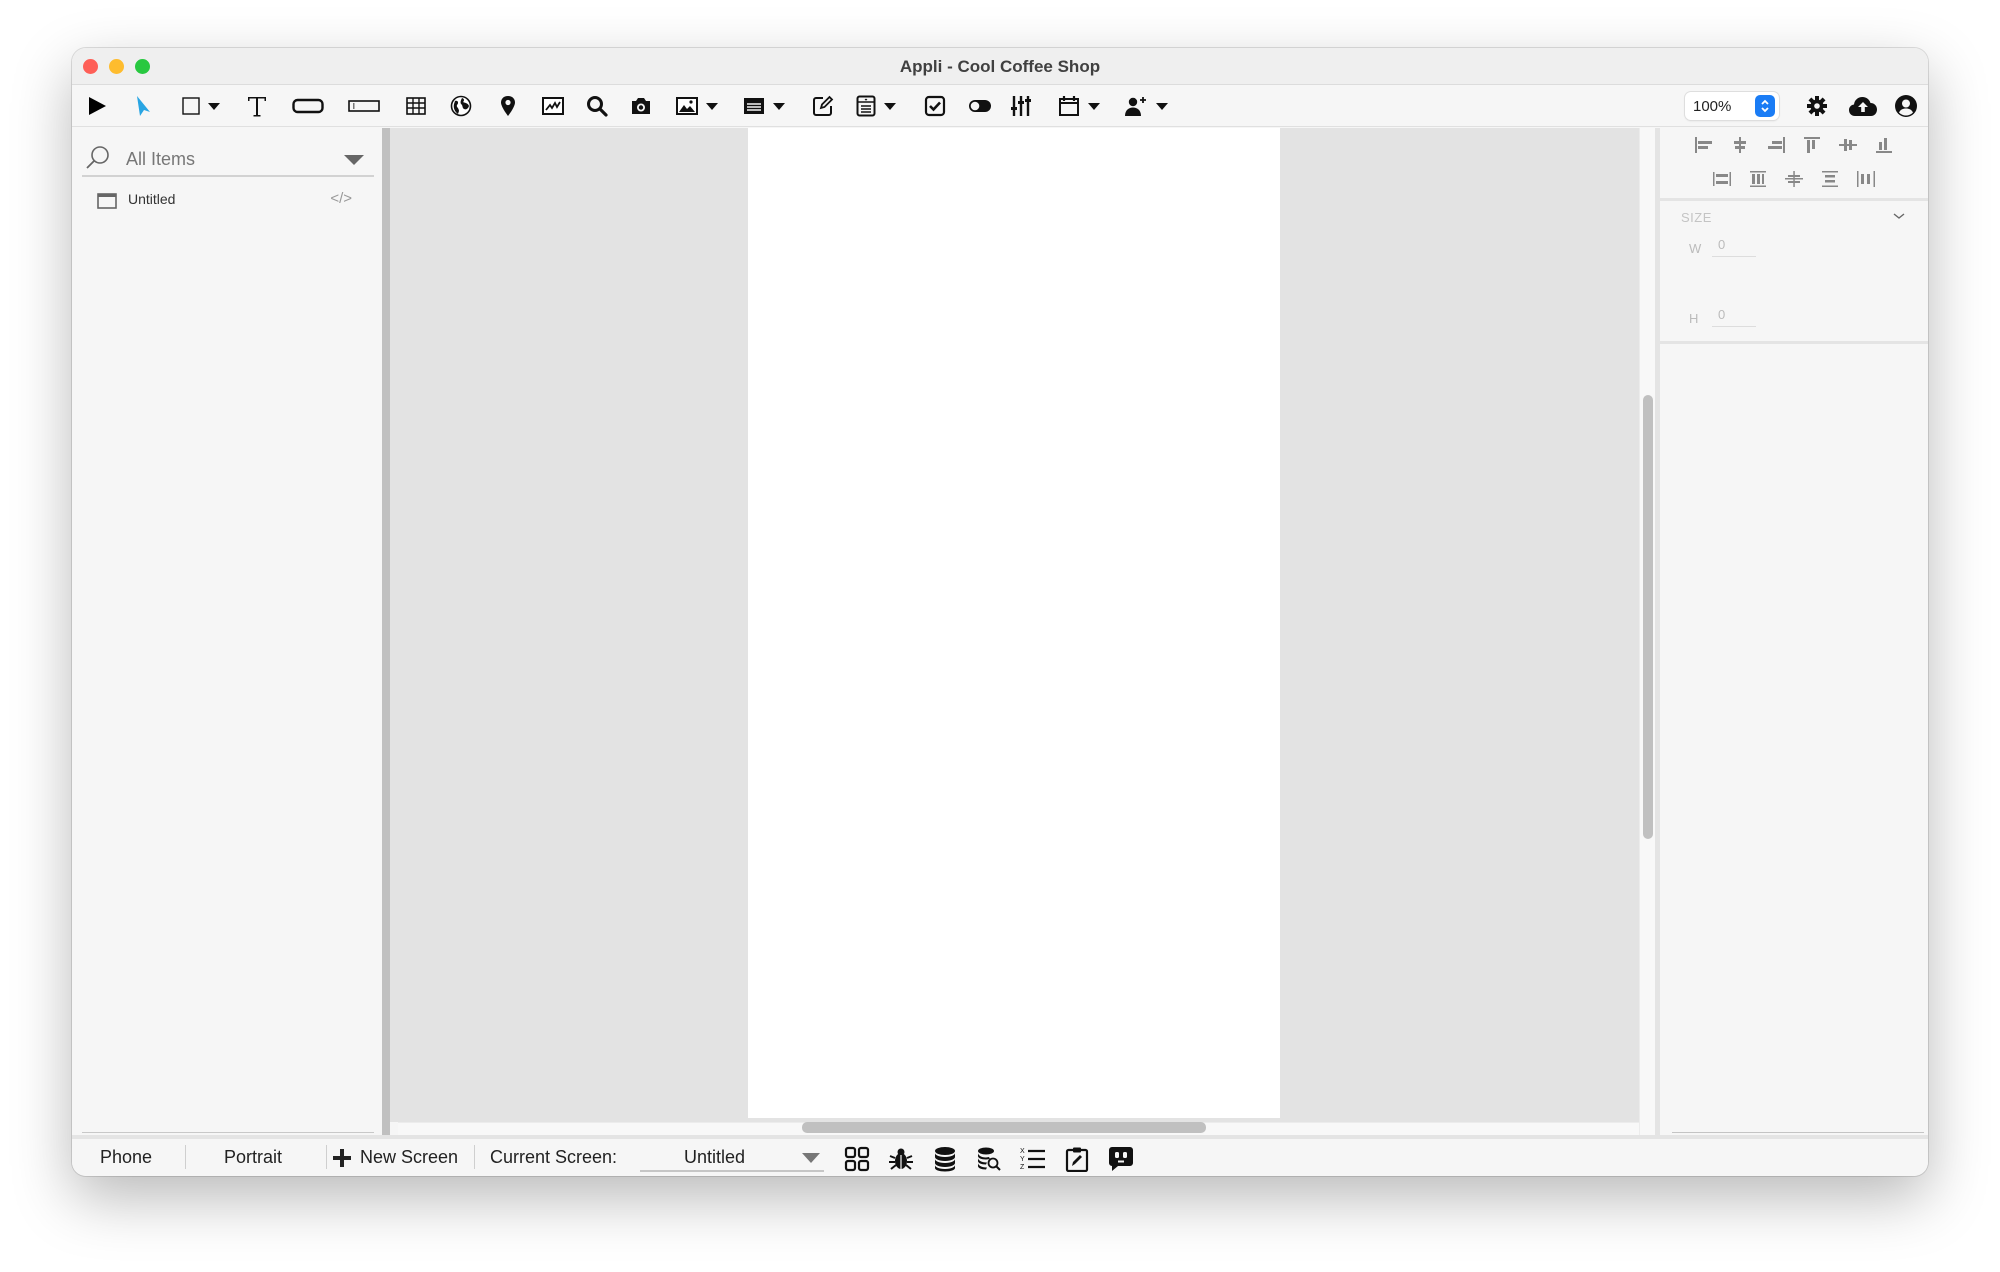 The image size is (2000, 1272). I want to click on rectangle-tool-button, so click(201, 106).